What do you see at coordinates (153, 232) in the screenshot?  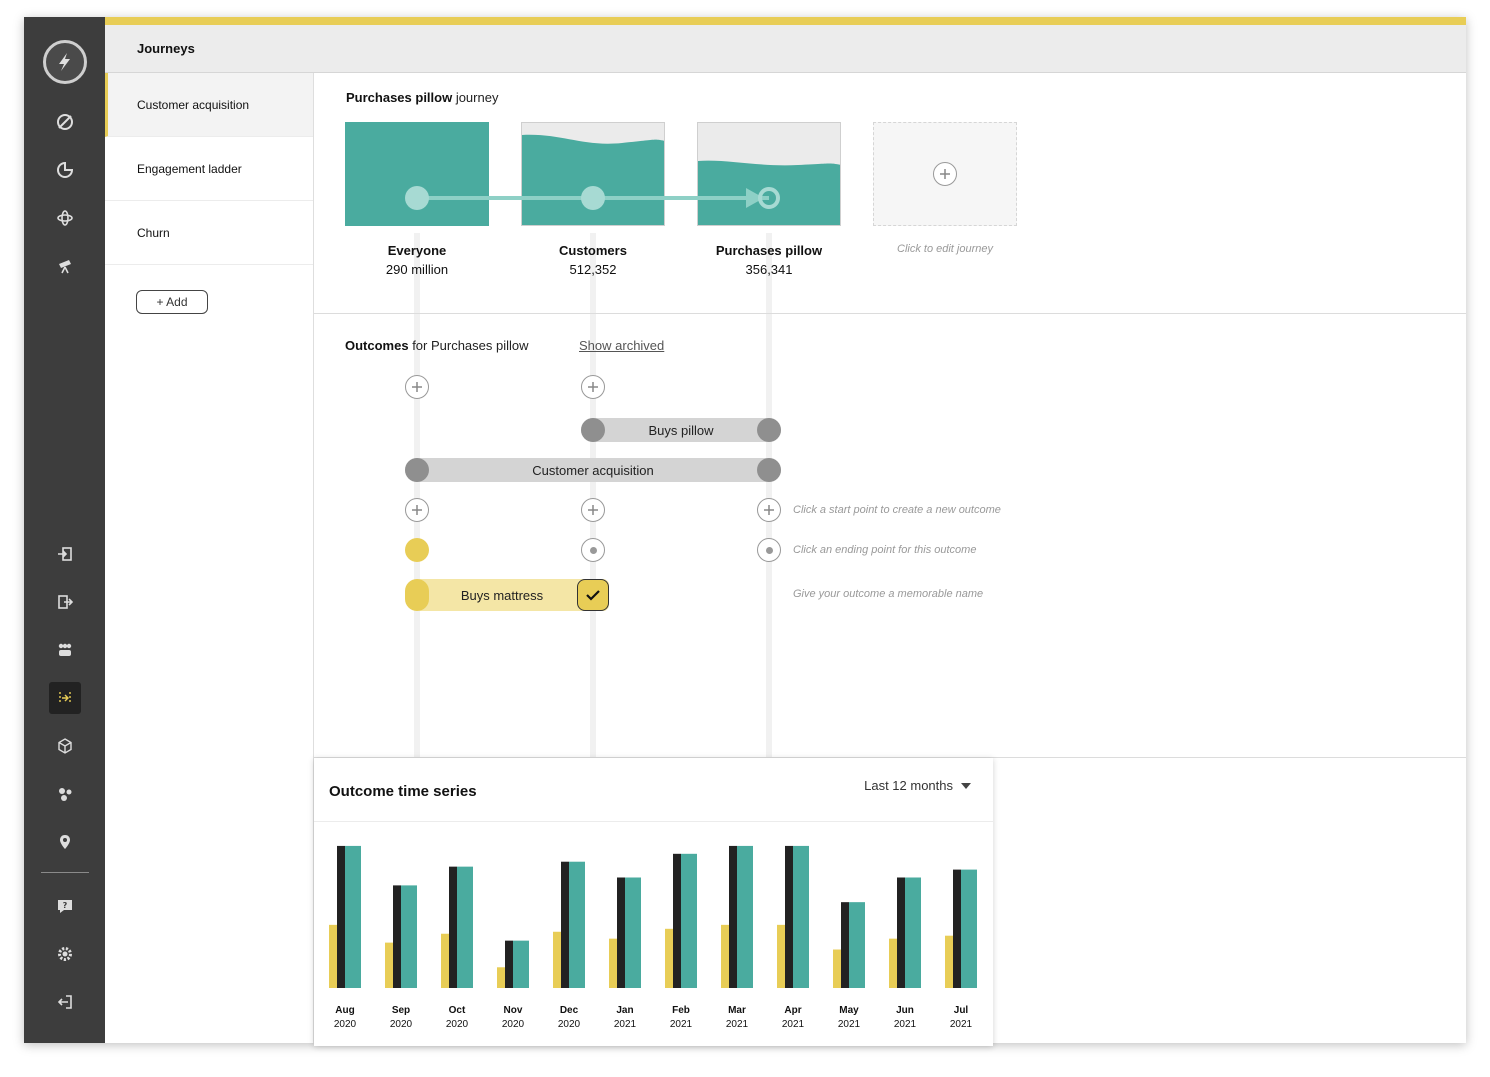 I see `journey-item-label: Churn` at bounding box center [153, 232].